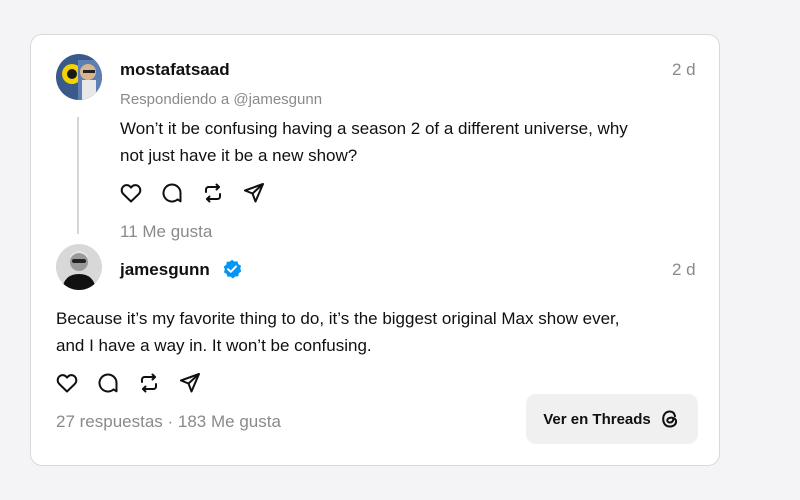 Image resolution: width=800 pixels, height=500 pixels. I want to click on replies-likes-stats: 27 respuestas · 183 Me gusta, so click(168, 422).